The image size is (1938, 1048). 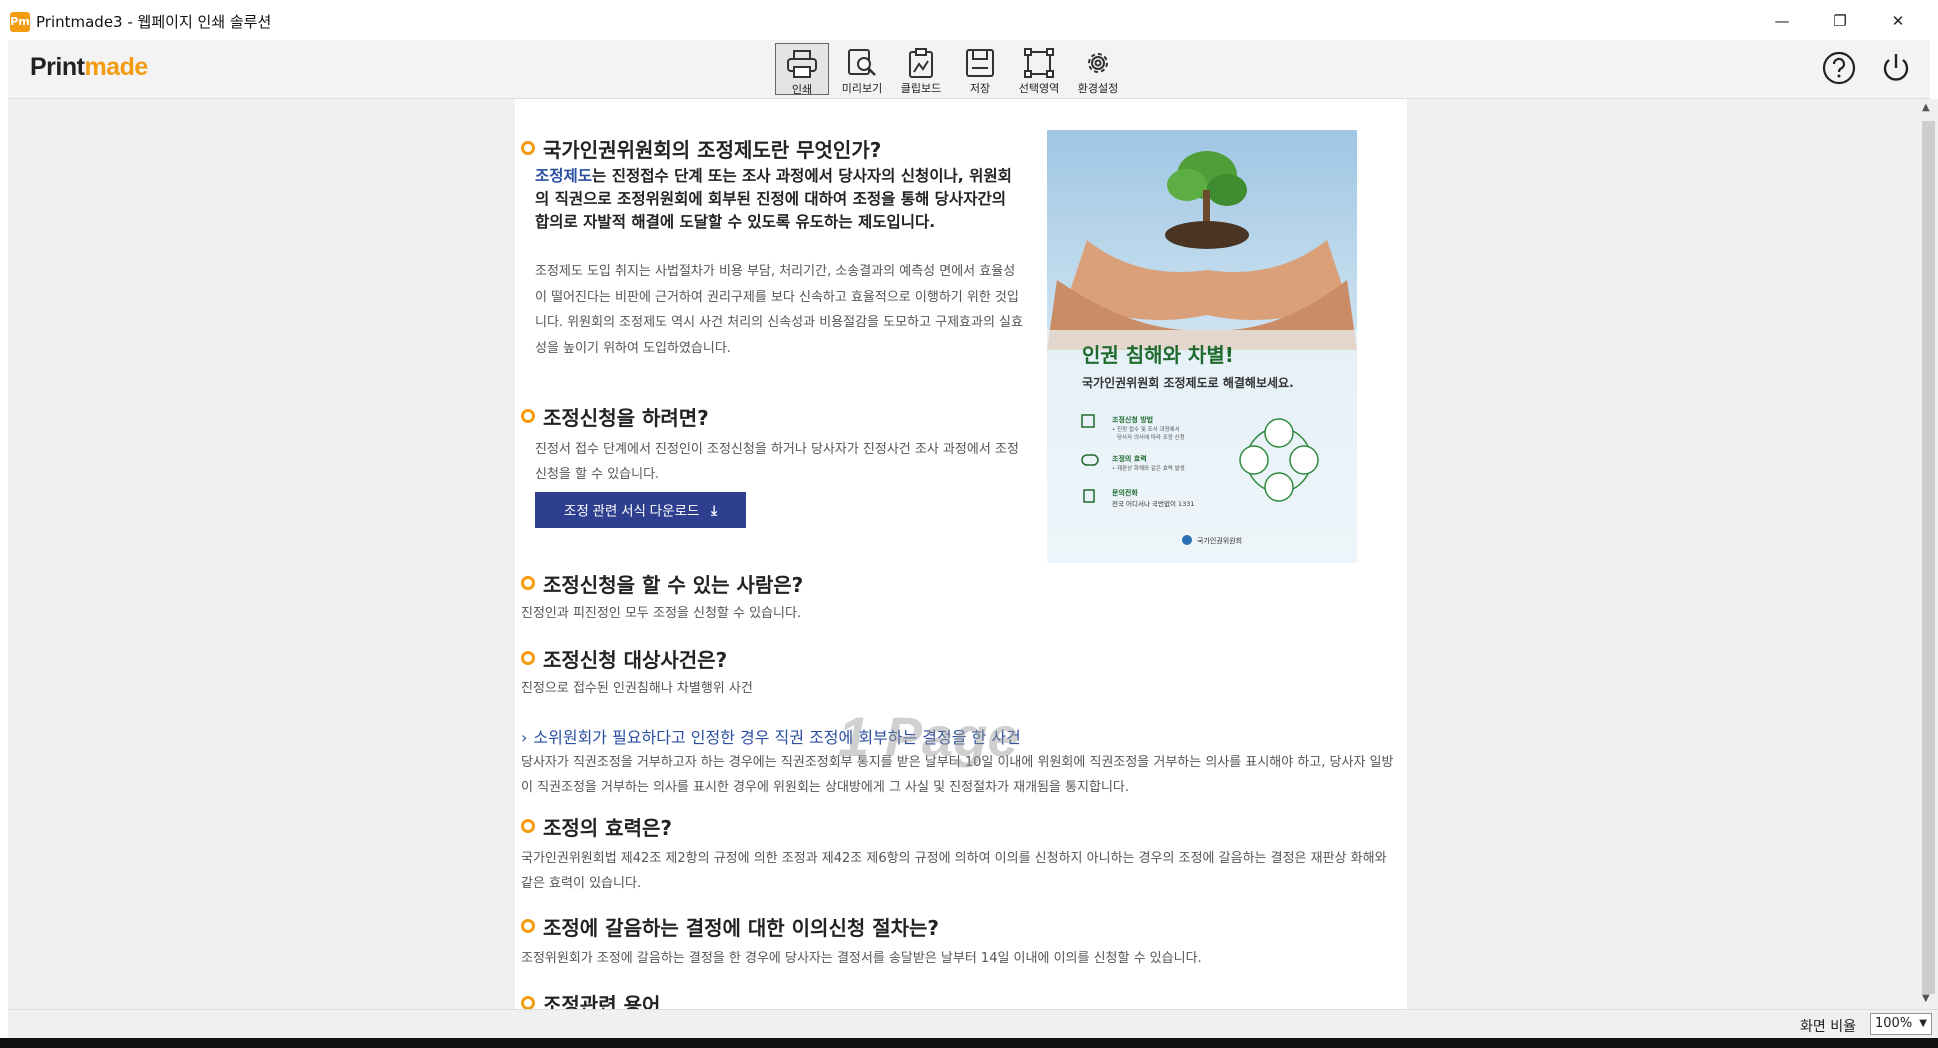 What do you see at coordinates (1129, 458) in the screenshot?
I see `poster-row-2-title: 조정의 효력` at bounding box center [1129, 458].